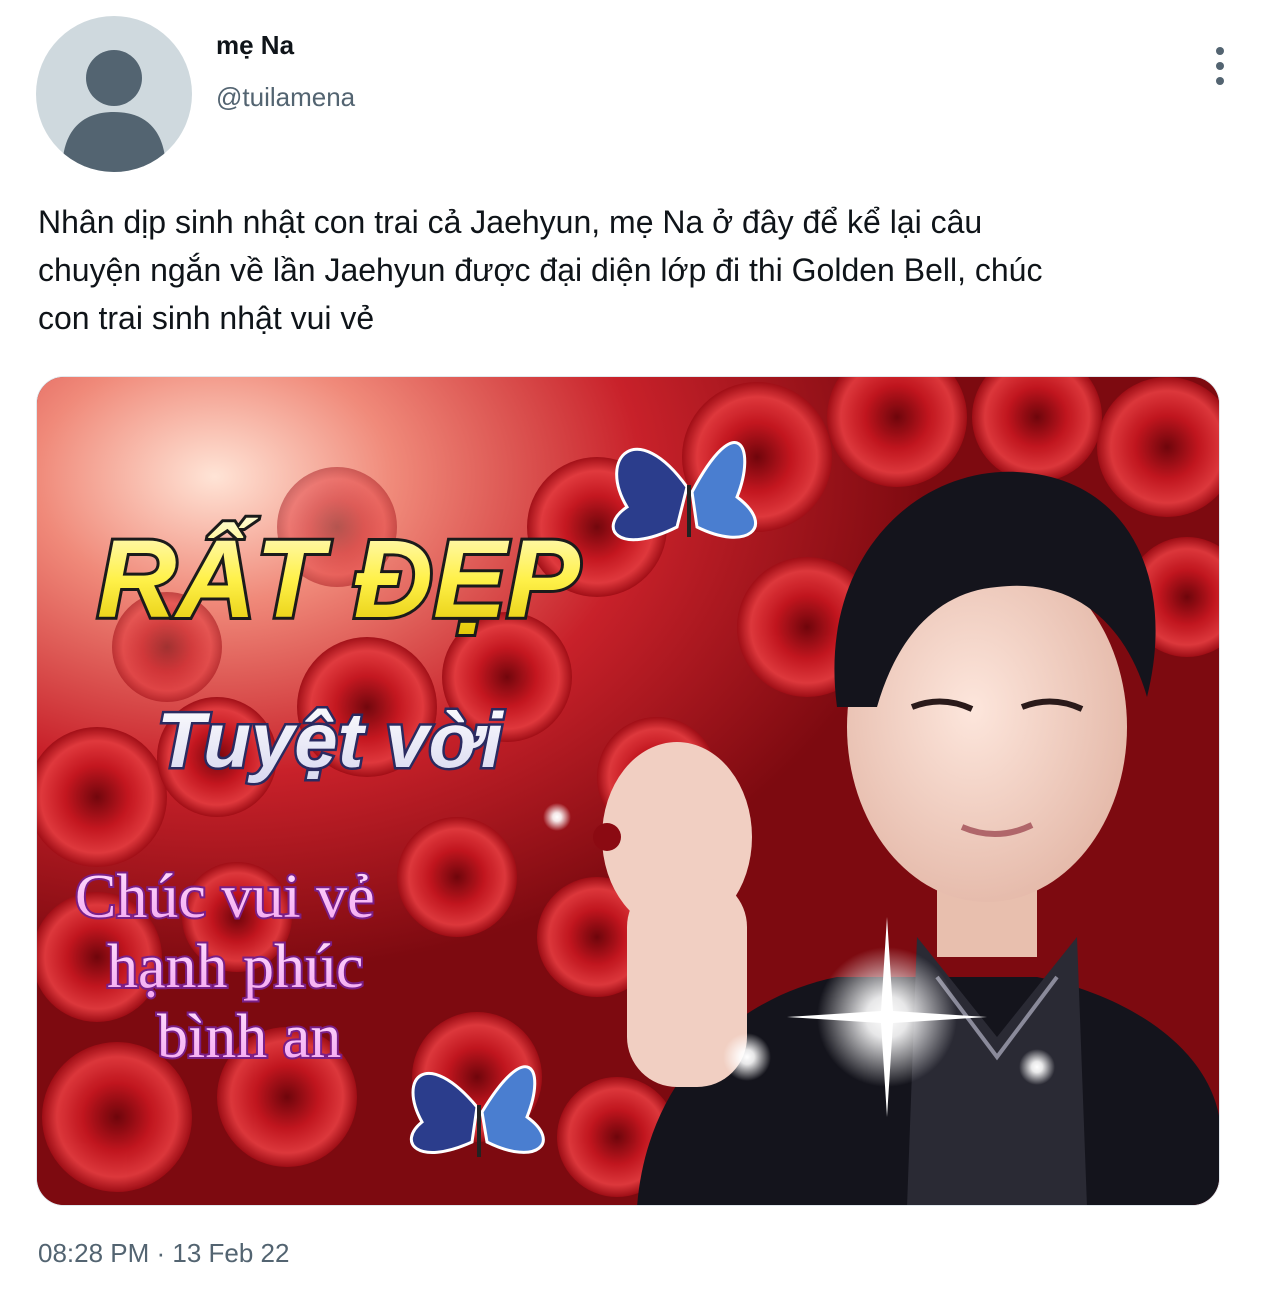 The image size is (1284, 1293). I want to click on avatar, so click(114, 94).